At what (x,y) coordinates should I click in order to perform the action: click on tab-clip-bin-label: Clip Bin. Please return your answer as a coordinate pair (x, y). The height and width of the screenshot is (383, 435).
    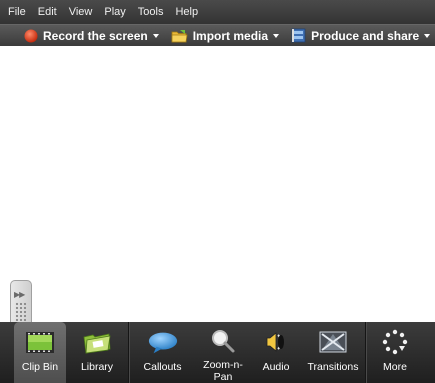
    Looking at the image, I should click on (40, 367).